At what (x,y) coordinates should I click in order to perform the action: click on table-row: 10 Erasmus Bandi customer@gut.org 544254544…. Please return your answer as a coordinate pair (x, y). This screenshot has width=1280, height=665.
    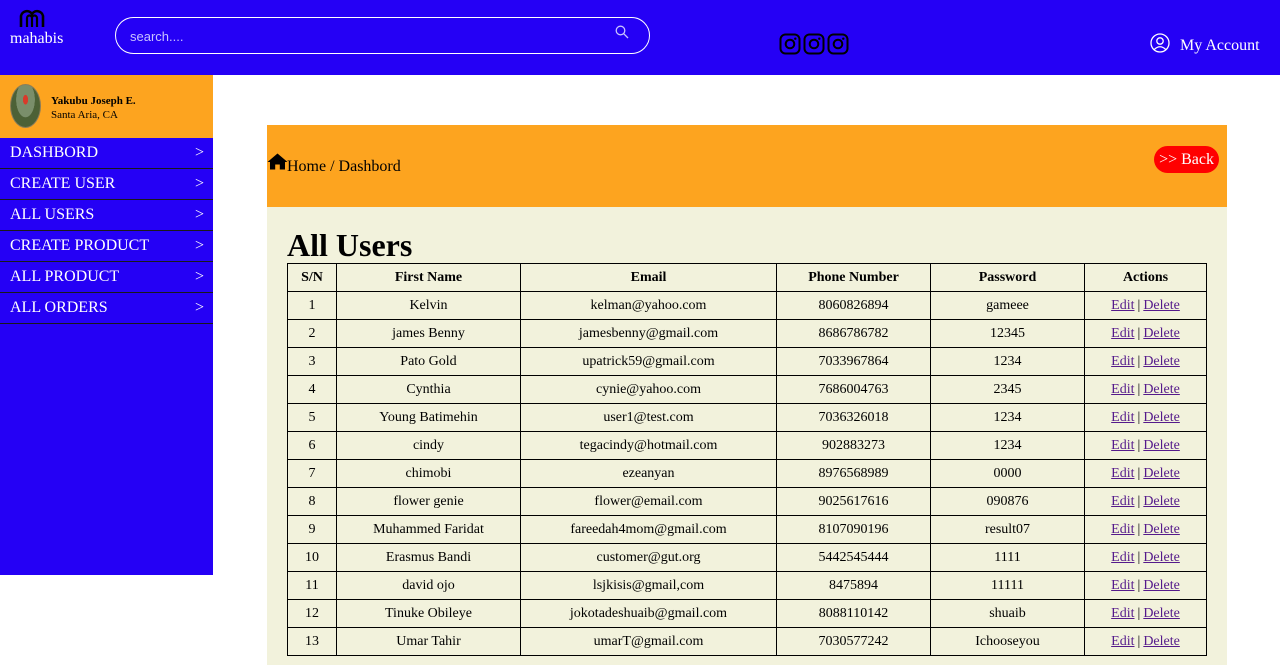
    Looking at the image, I should click on (747, 557).